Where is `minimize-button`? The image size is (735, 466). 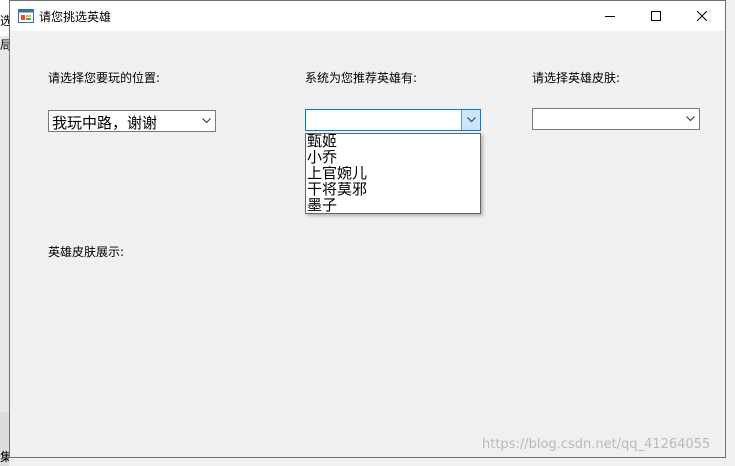 minimize-button is located at coordinates (610, 16).